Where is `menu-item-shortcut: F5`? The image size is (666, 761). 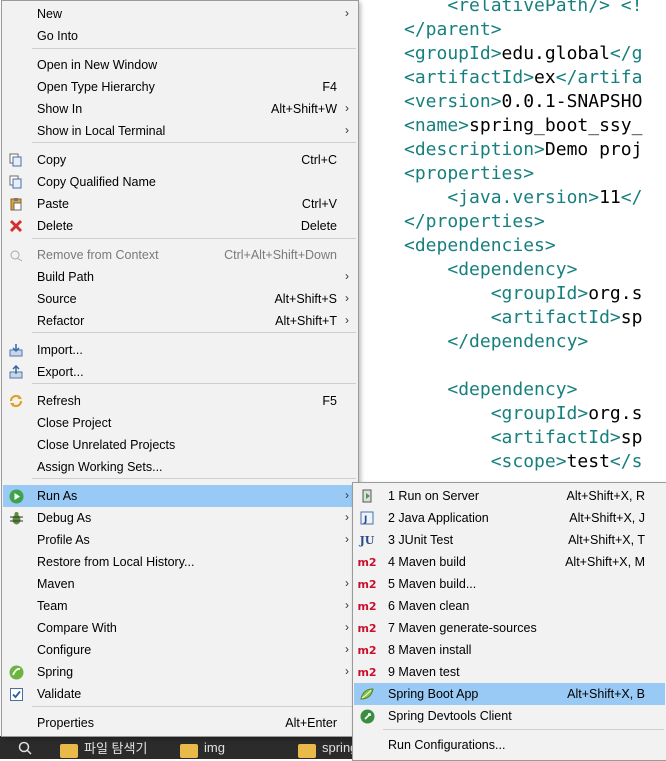 menu-item-shortcut: F5 is located at coordinates (329, 401).